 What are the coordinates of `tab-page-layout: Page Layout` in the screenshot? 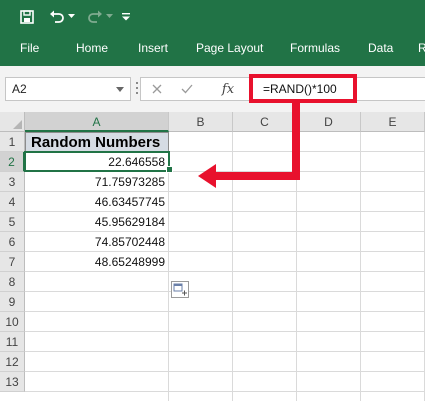 It's located at (229, 49).